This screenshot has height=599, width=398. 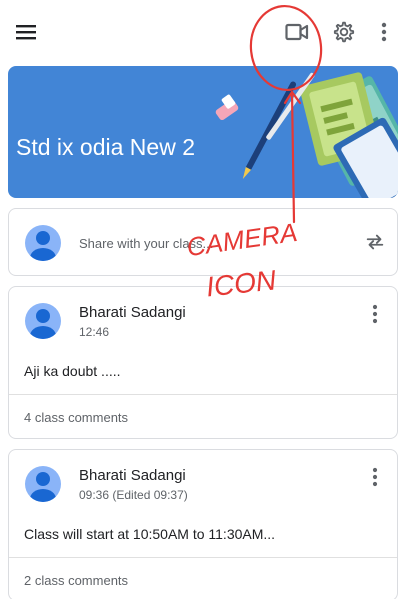 I want to click on repost-icon, so click(x=375, y=242).